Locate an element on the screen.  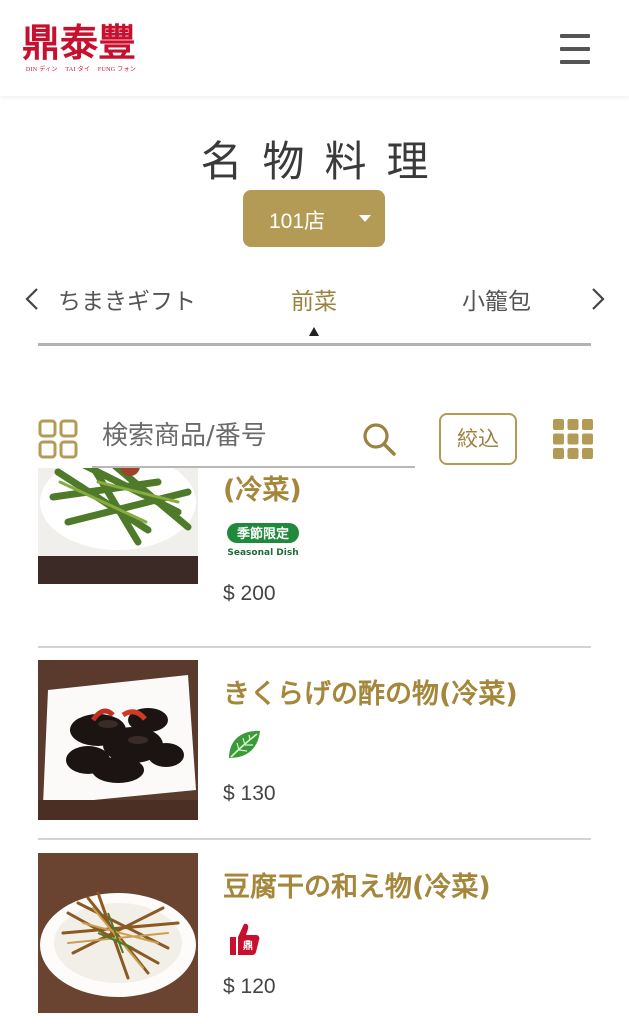
product-name: (冷菜) is located at coordinates (262, 490).